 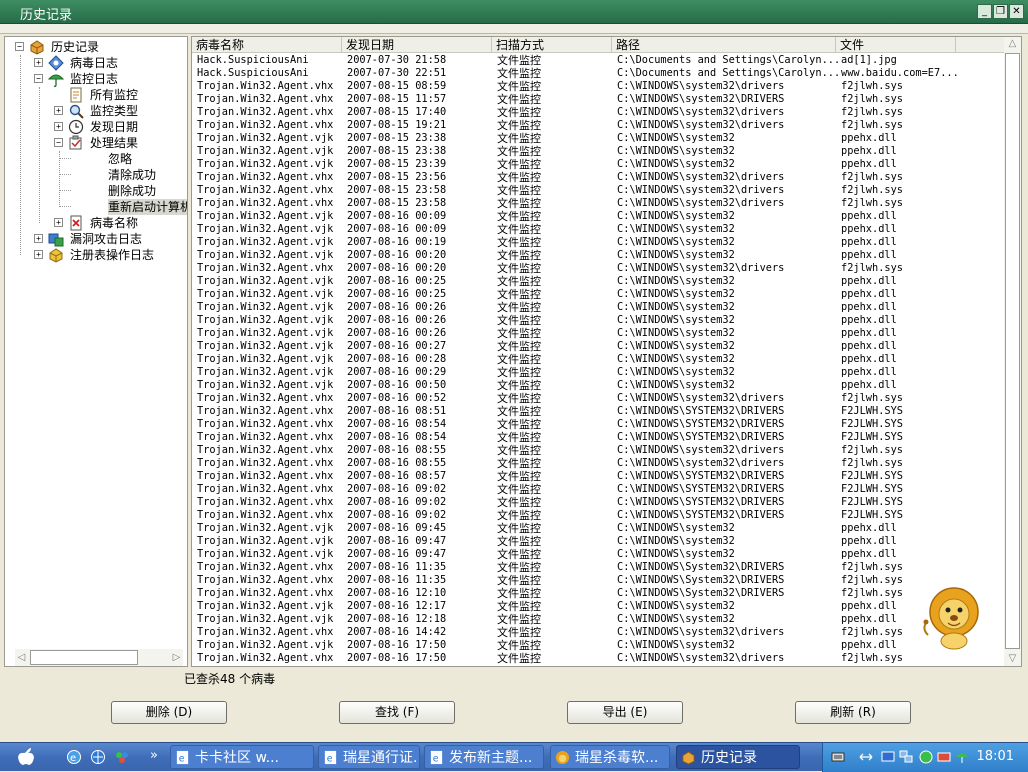 What do you see at coordinates (625, 712) in the screenshot?
I see `export-button: 导出 (E)` at bounding box center [625, 712].